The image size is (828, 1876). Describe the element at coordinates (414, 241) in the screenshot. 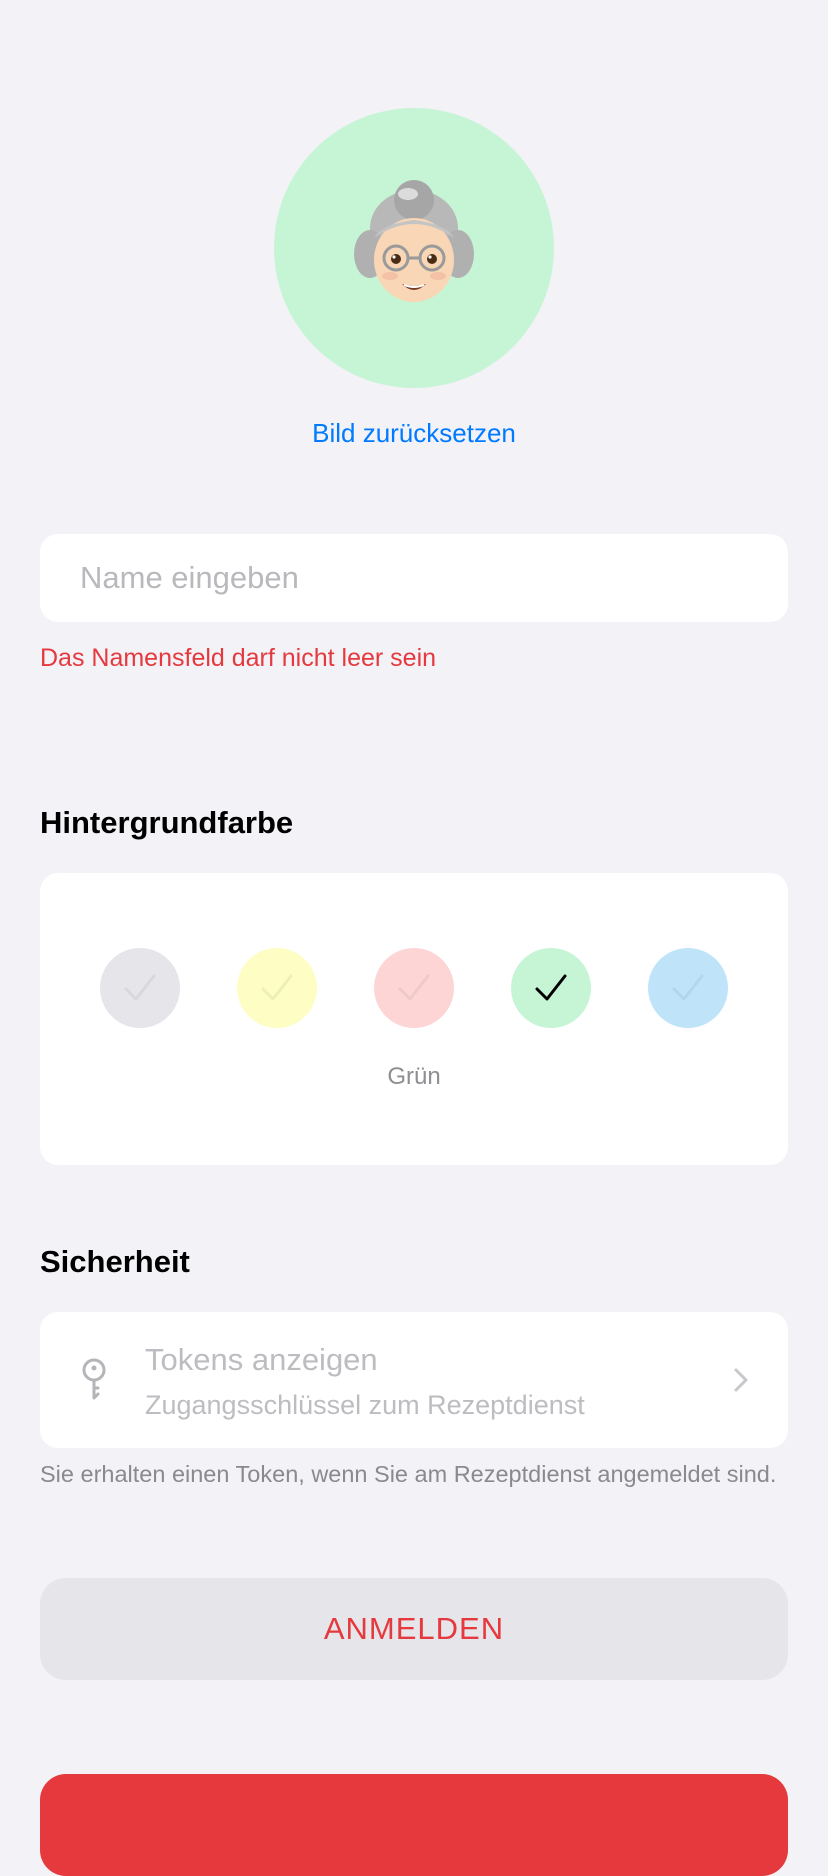

I see `grandma-emoji-icon` at that location.